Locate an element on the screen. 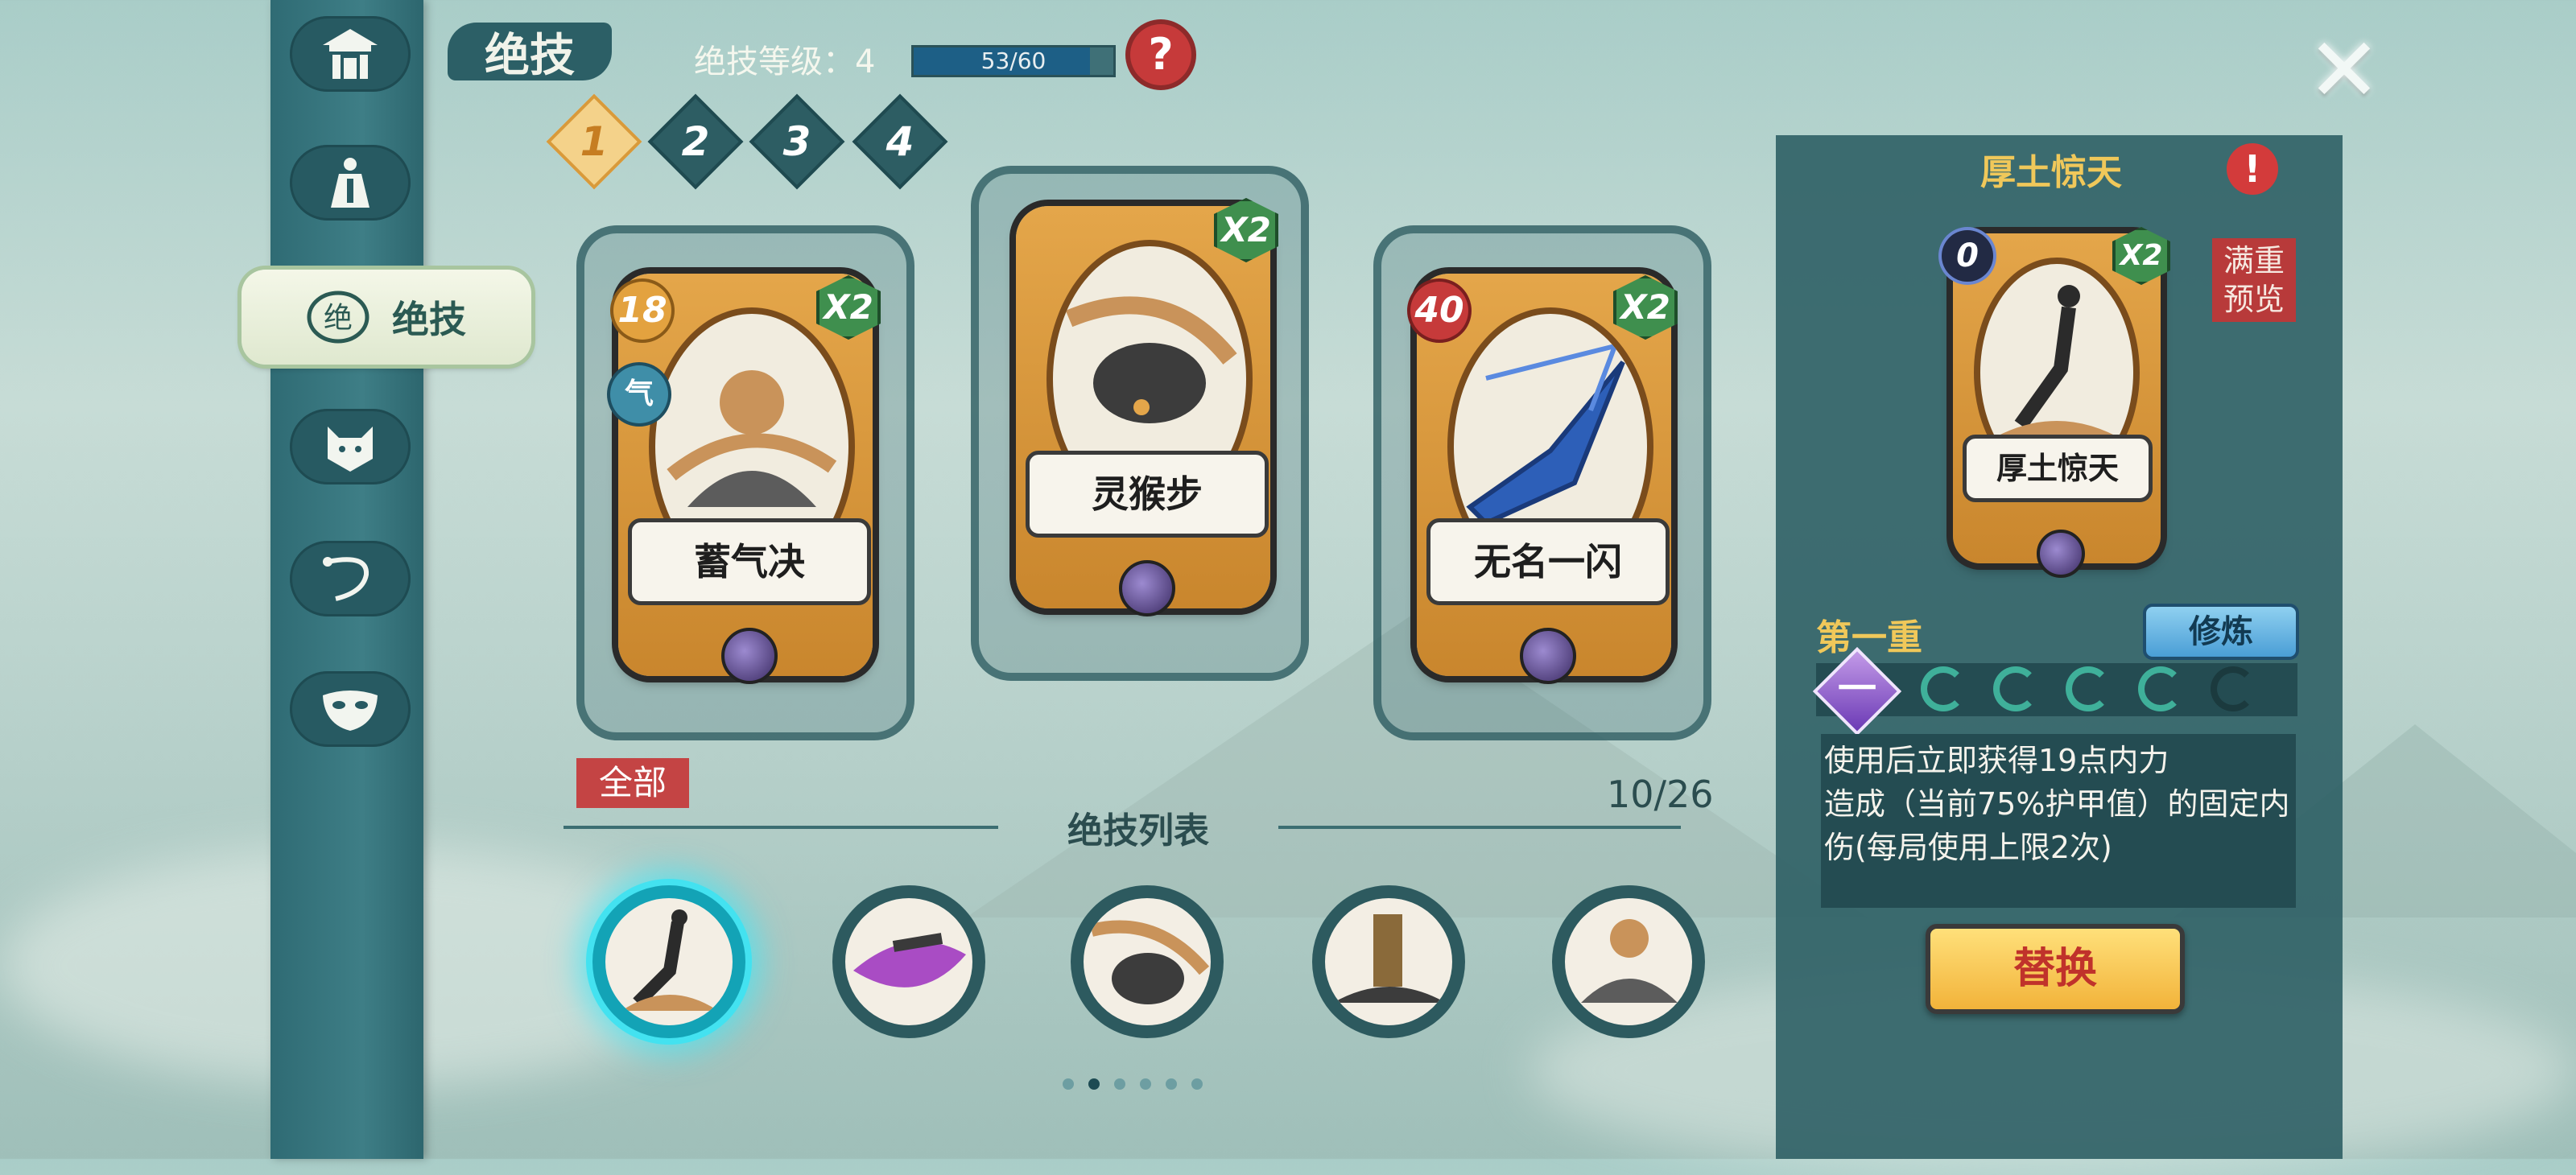  card-name: 蓄气决 is located at coordinates (749, 561).